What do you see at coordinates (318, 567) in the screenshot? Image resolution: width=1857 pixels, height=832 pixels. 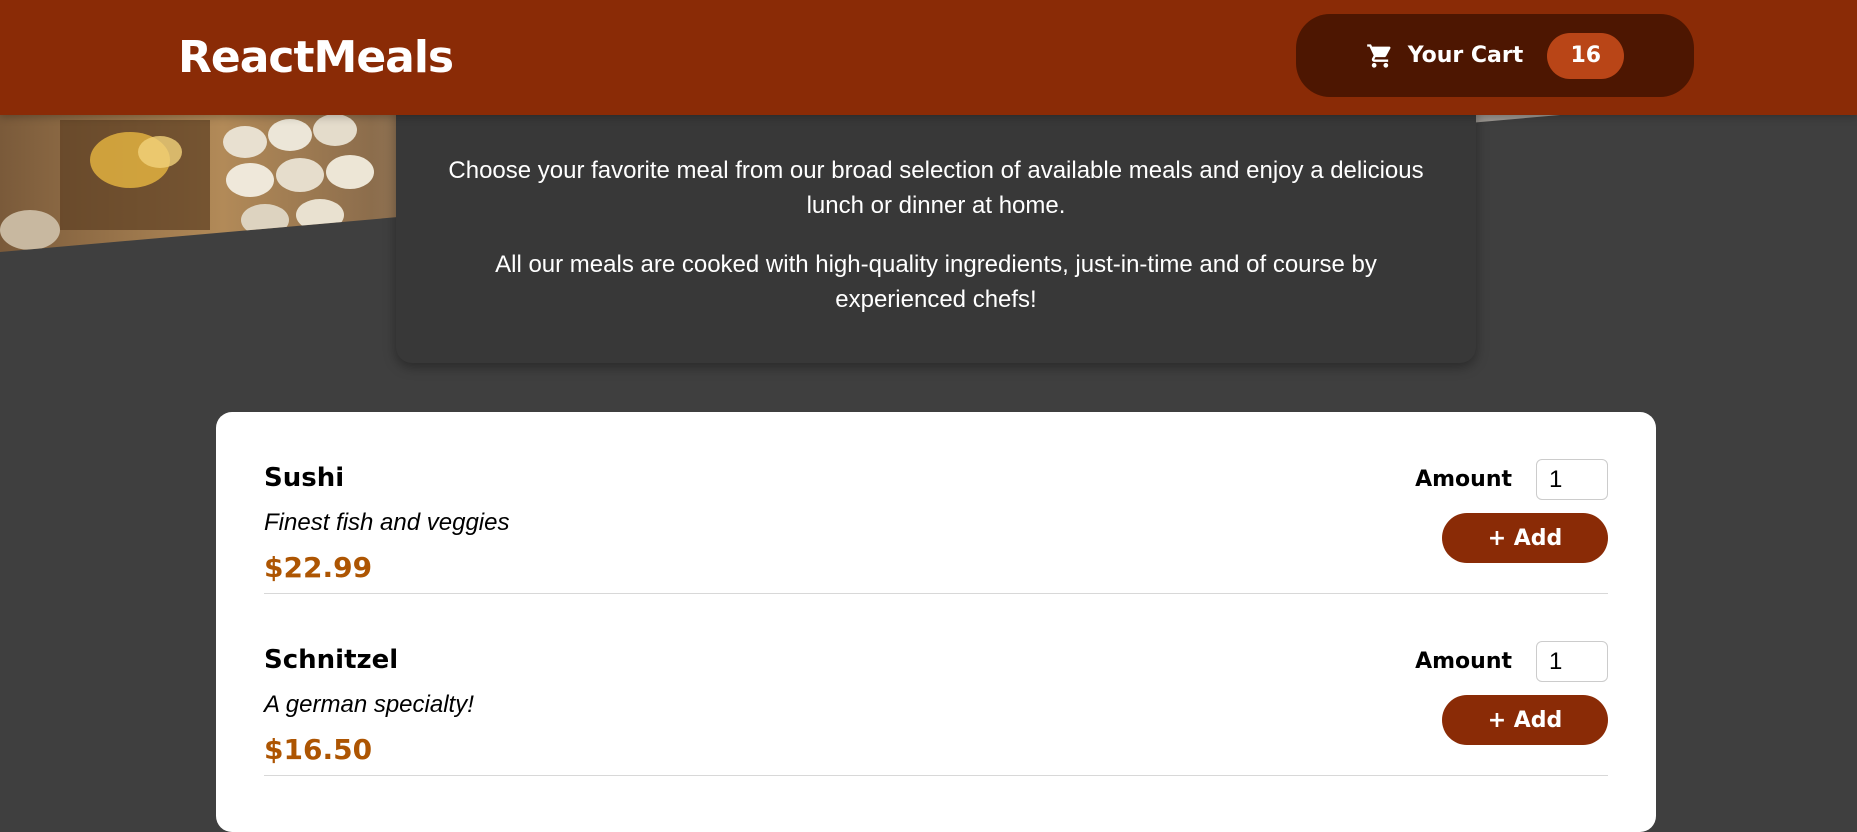 I see `meal-price: $22.99` at bounding box center [318, 567].